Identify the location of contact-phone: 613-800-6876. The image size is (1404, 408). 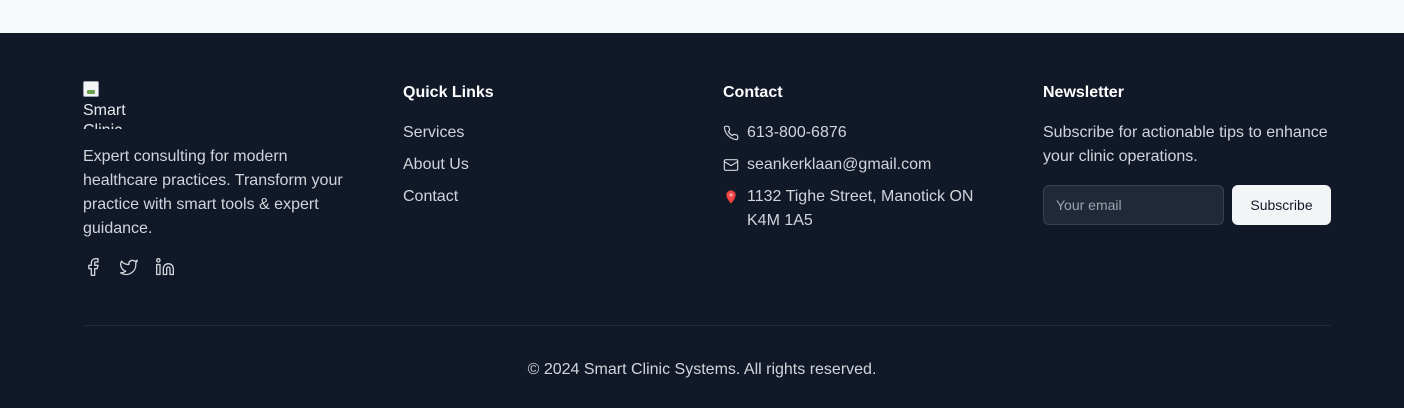
(858, 133).